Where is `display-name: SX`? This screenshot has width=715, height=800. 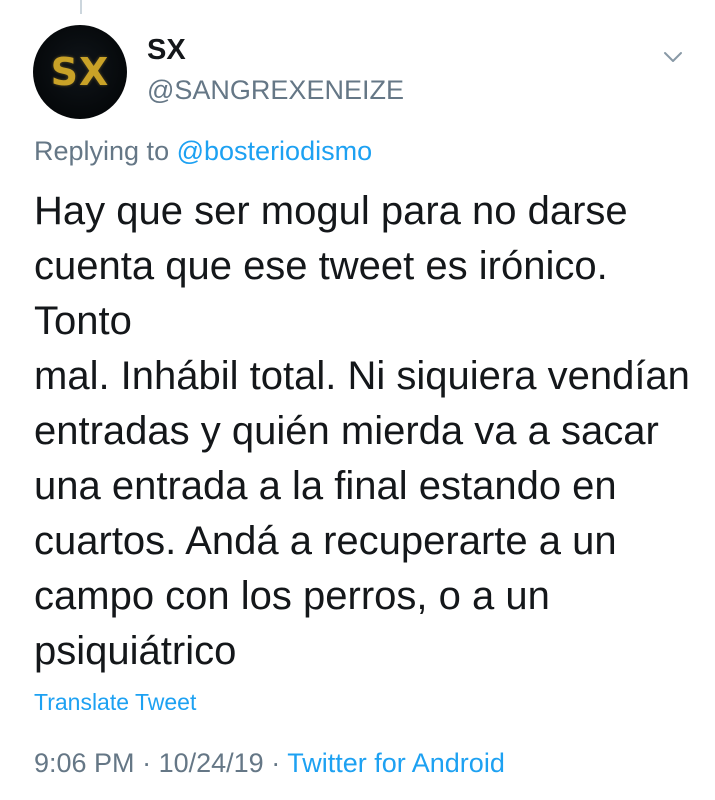
display-name: SX is located at coordinates (166, 50).